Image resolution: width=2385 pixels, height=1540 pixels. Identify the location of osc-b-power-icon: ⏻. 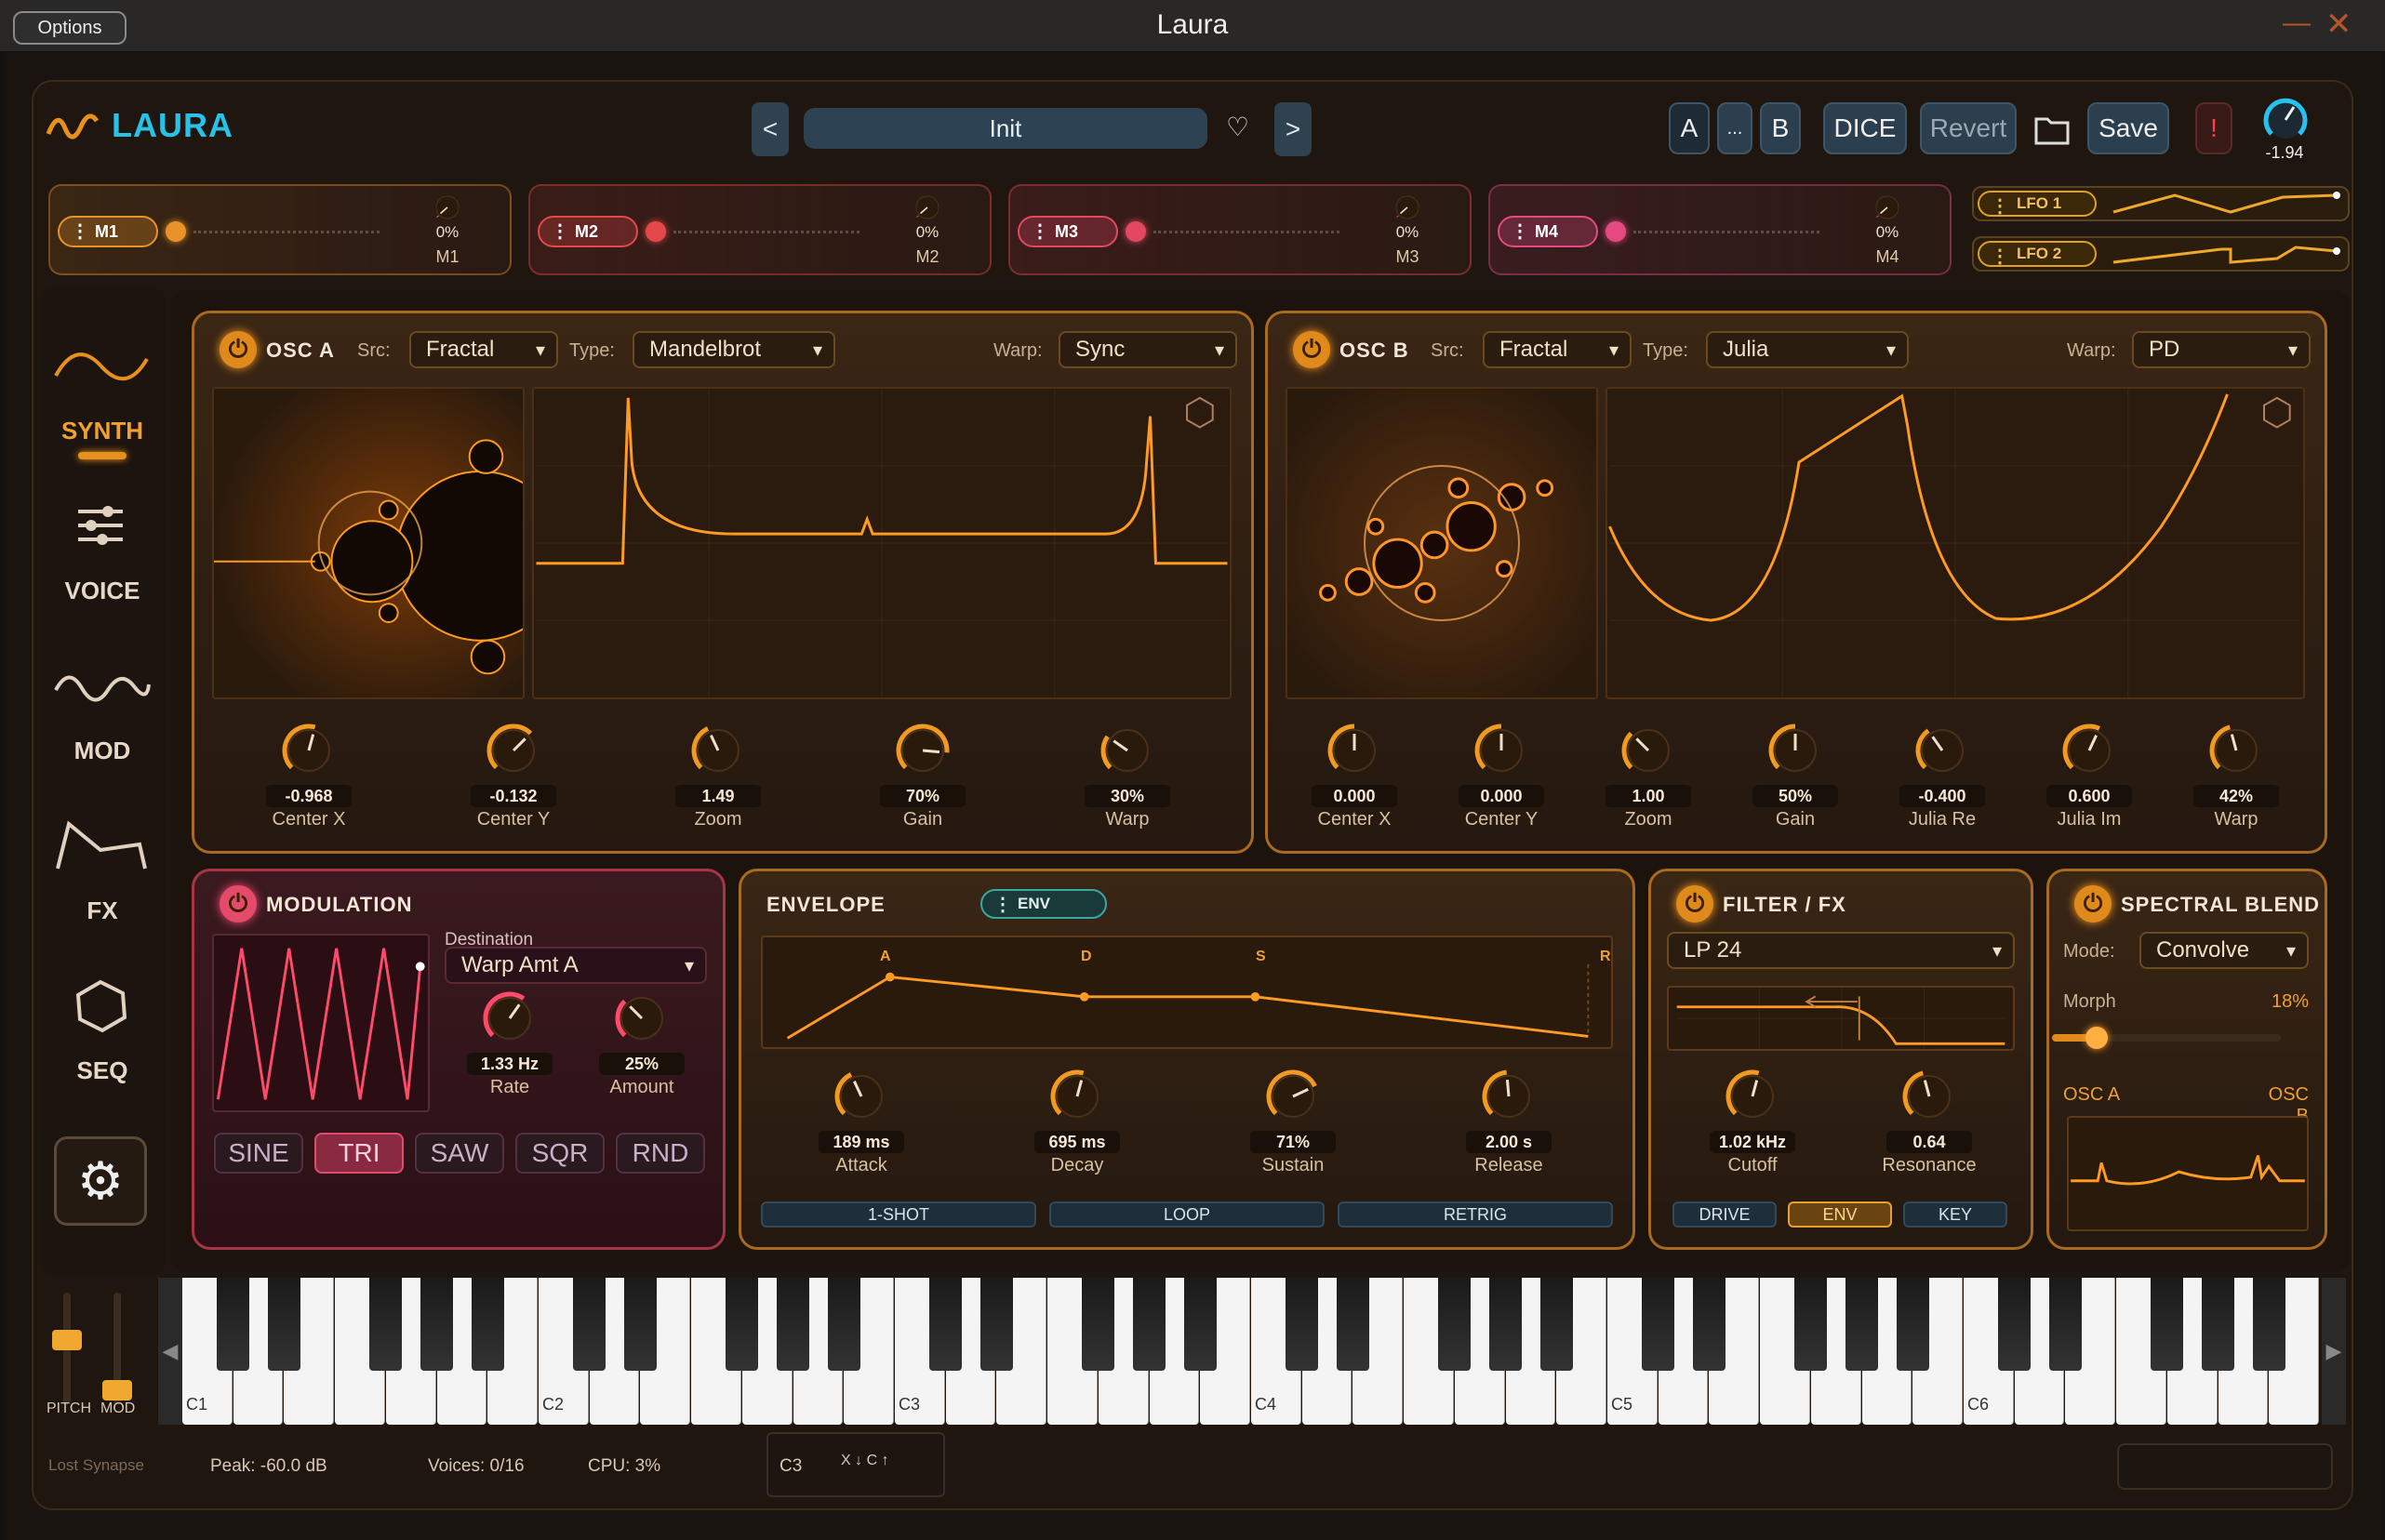
(1311, 349).